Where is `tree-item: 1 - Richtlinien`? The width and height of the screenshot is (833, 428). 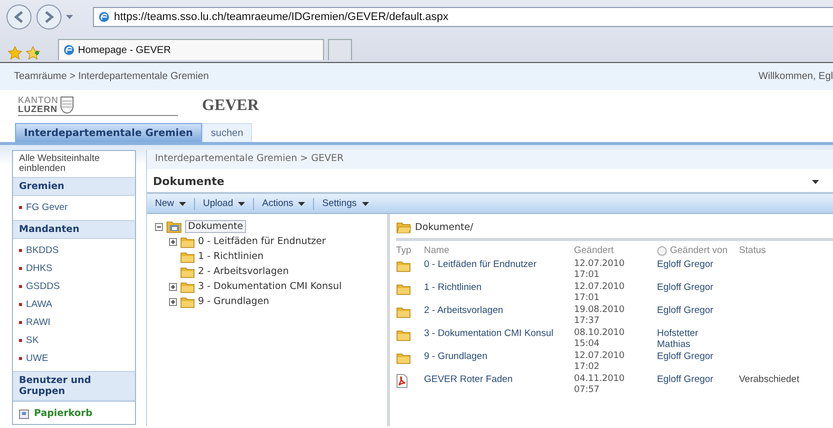
tree-item: 1 - Richtlinien is located at coordinates (231, 256).